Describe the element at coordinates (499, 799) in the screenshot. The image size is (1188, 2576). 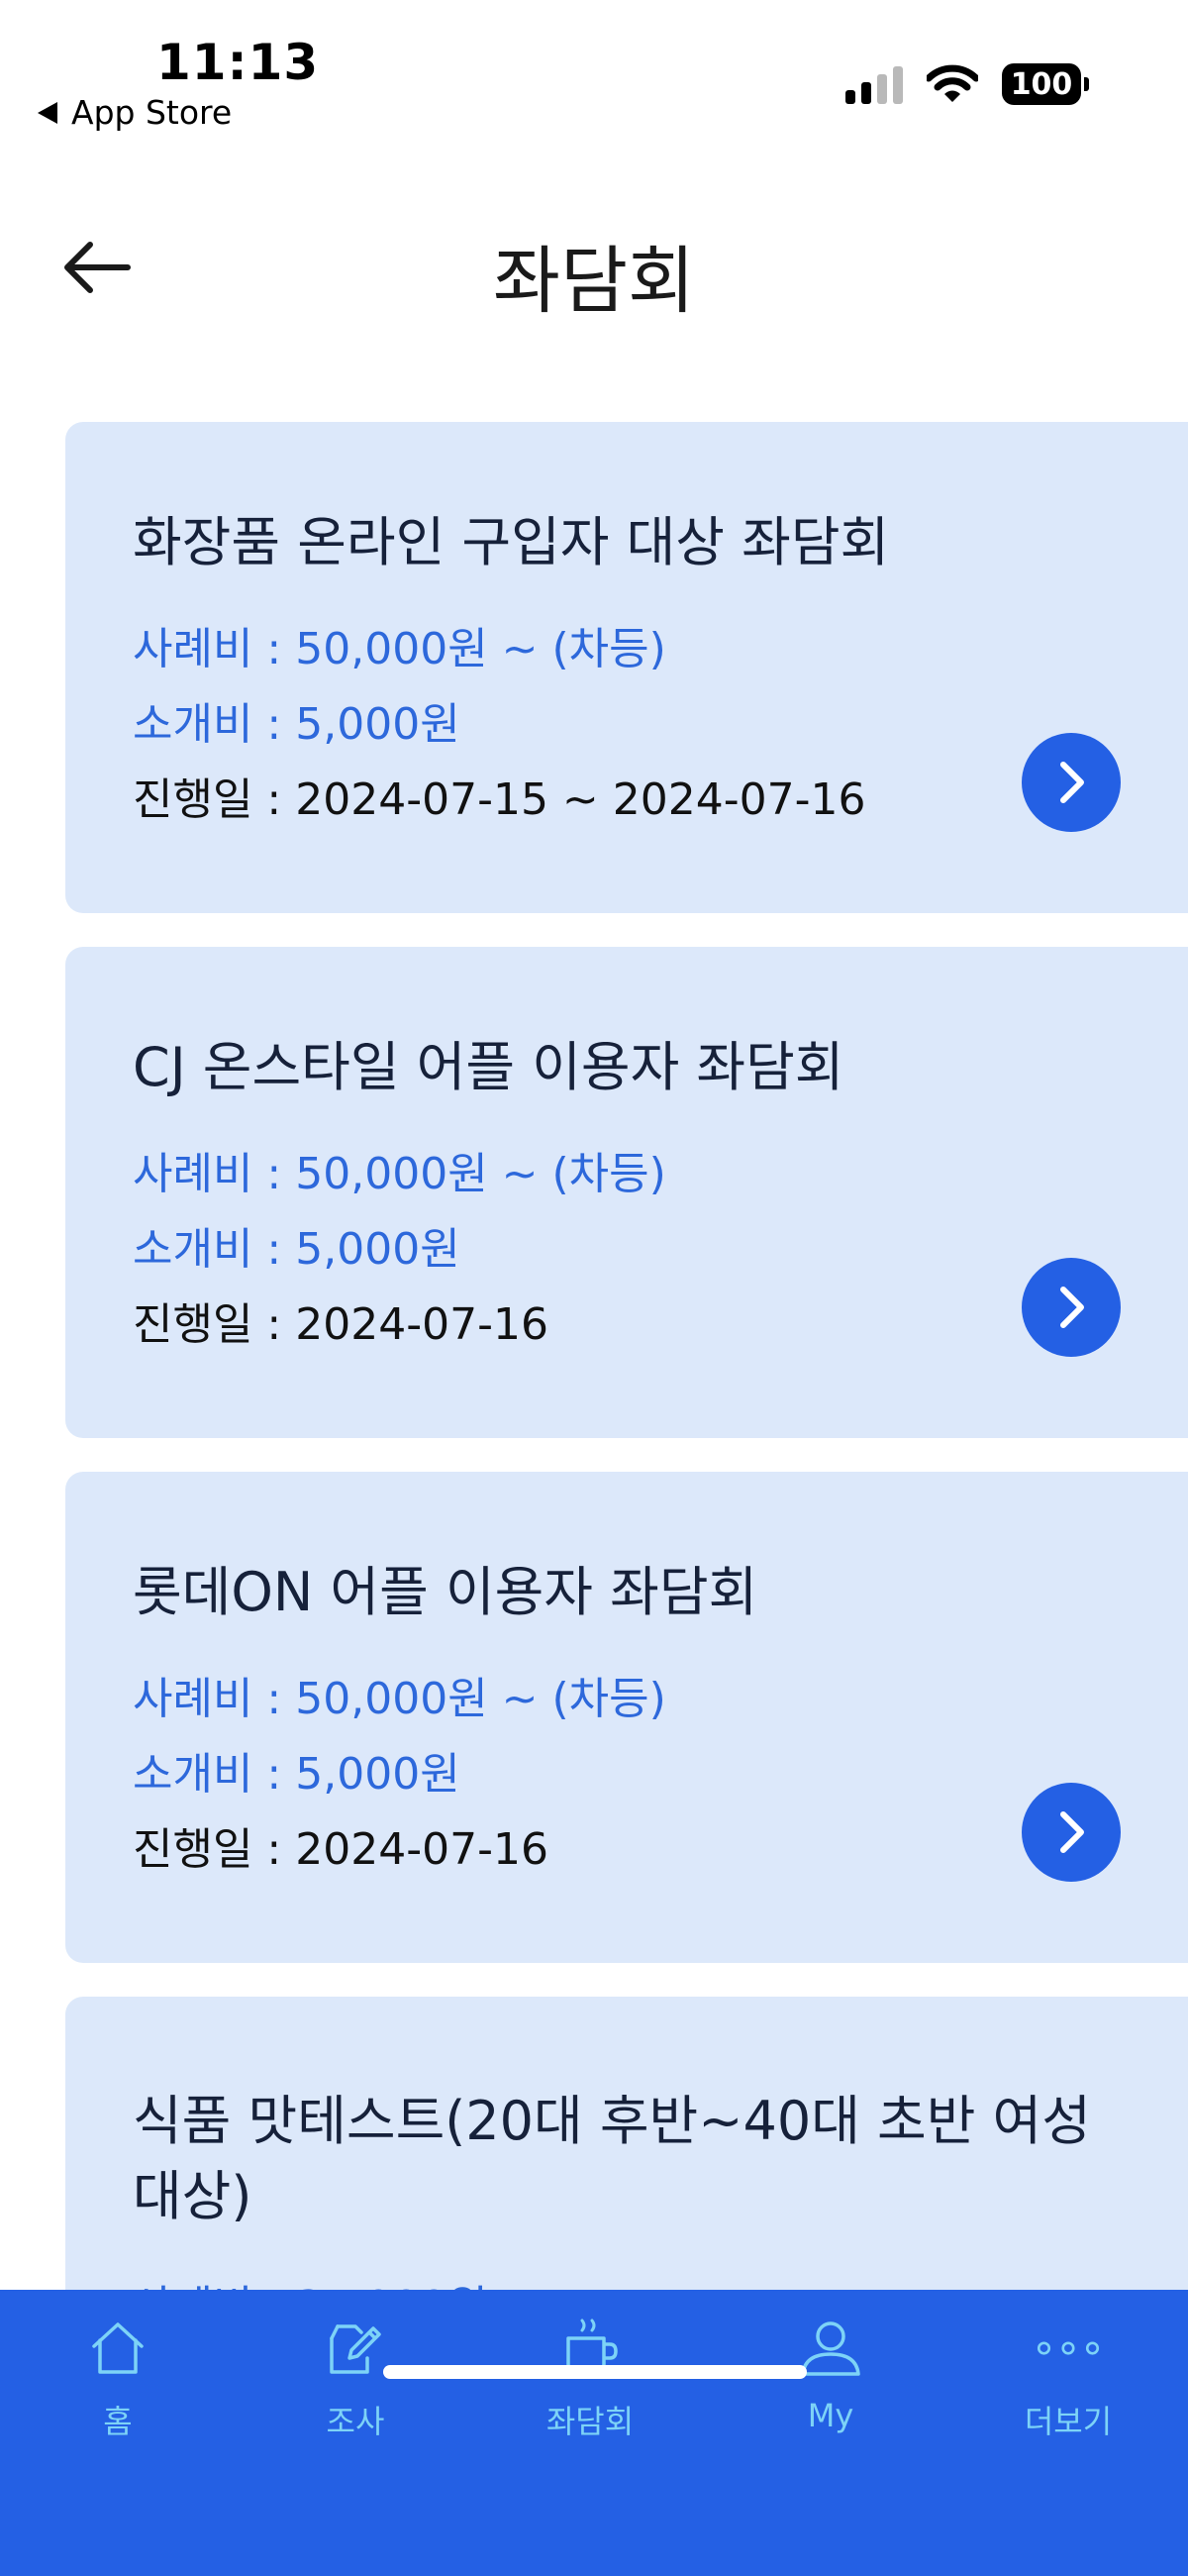
I see `card-date: 진행일 : 2024-07-15 ~ 2024-07-16` at that location.